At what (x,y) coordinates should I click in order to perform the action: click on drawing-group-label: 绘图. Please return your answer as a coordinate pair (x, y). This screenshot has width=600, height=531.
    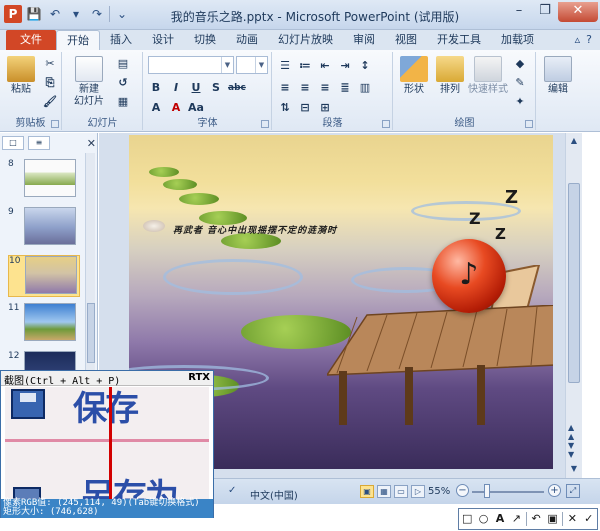
    Looking at the image, I should click on (464, 123).